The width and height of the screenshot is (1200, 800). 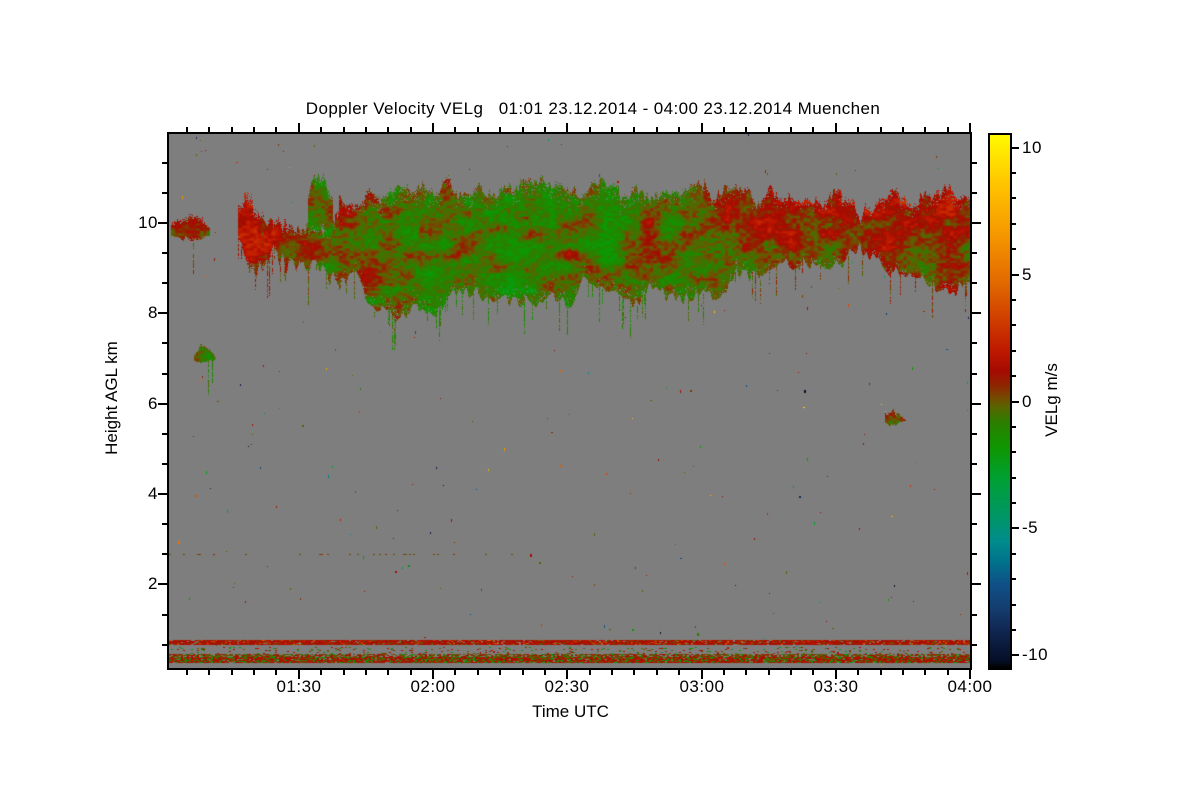 I want to click on x-tick-label: 02:00, so click(x=433, y=686).